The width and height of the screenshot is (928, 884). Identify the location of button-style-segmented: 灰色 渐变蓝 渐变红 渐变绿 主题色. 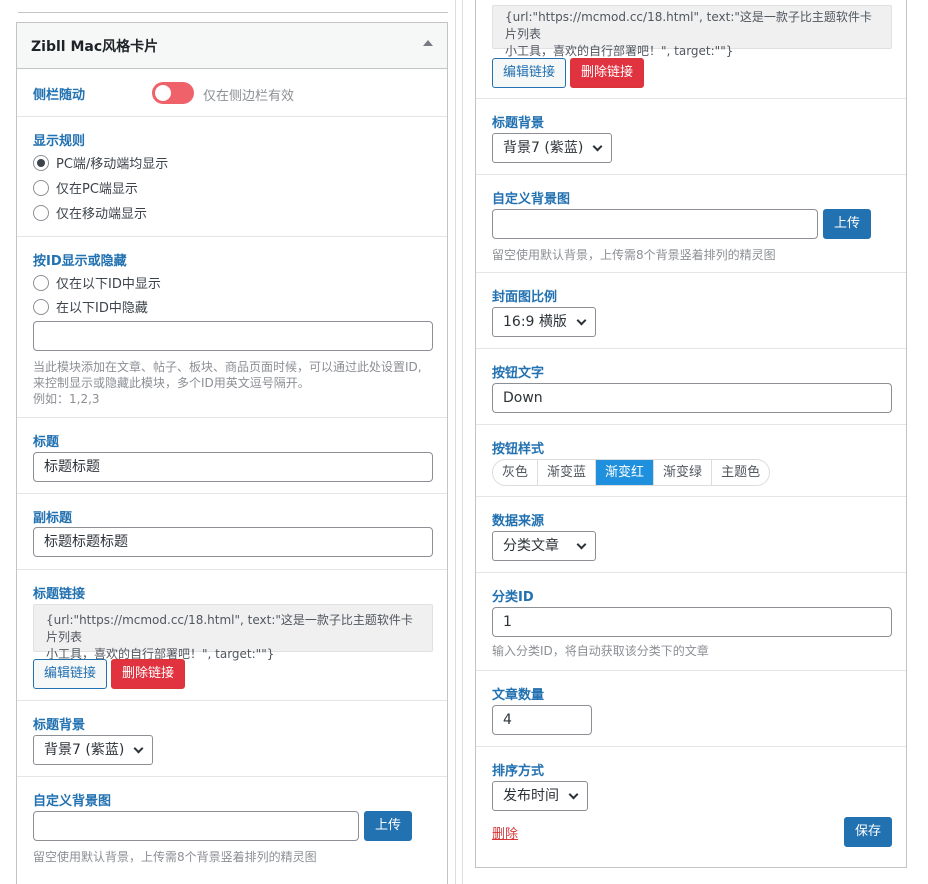
(631, 472).